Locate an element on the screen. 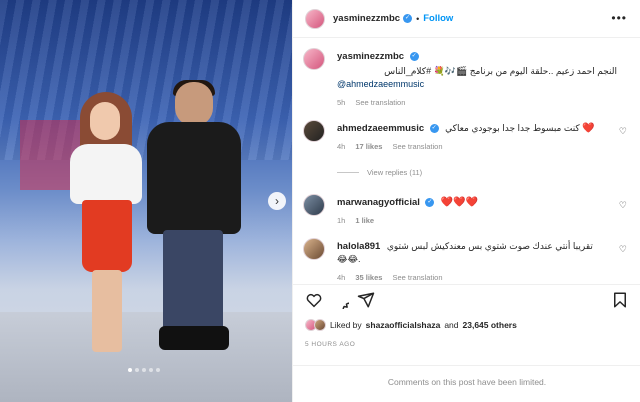 This screenshot has width=640, height=402. liked-prefix: Liked by is located at coordinates (346, 325).